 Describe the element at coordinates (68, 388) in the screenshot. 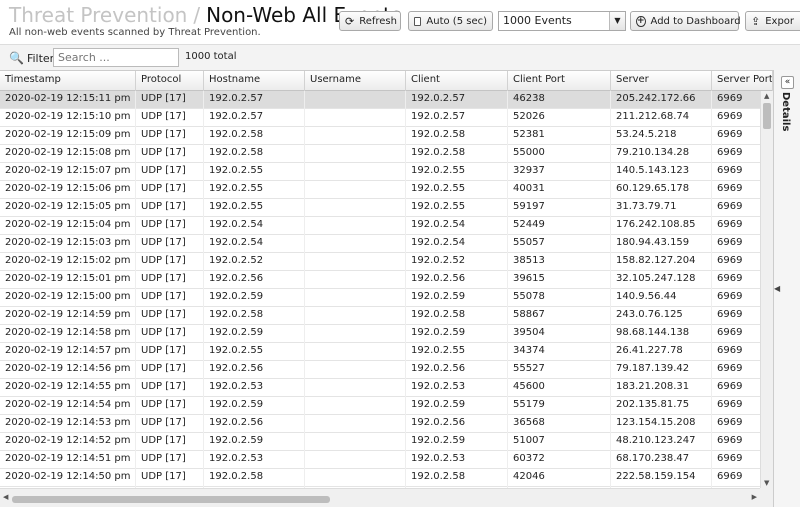

I see `cell-timestamp: 2020-02-19 12:14:55 pm` at that location.